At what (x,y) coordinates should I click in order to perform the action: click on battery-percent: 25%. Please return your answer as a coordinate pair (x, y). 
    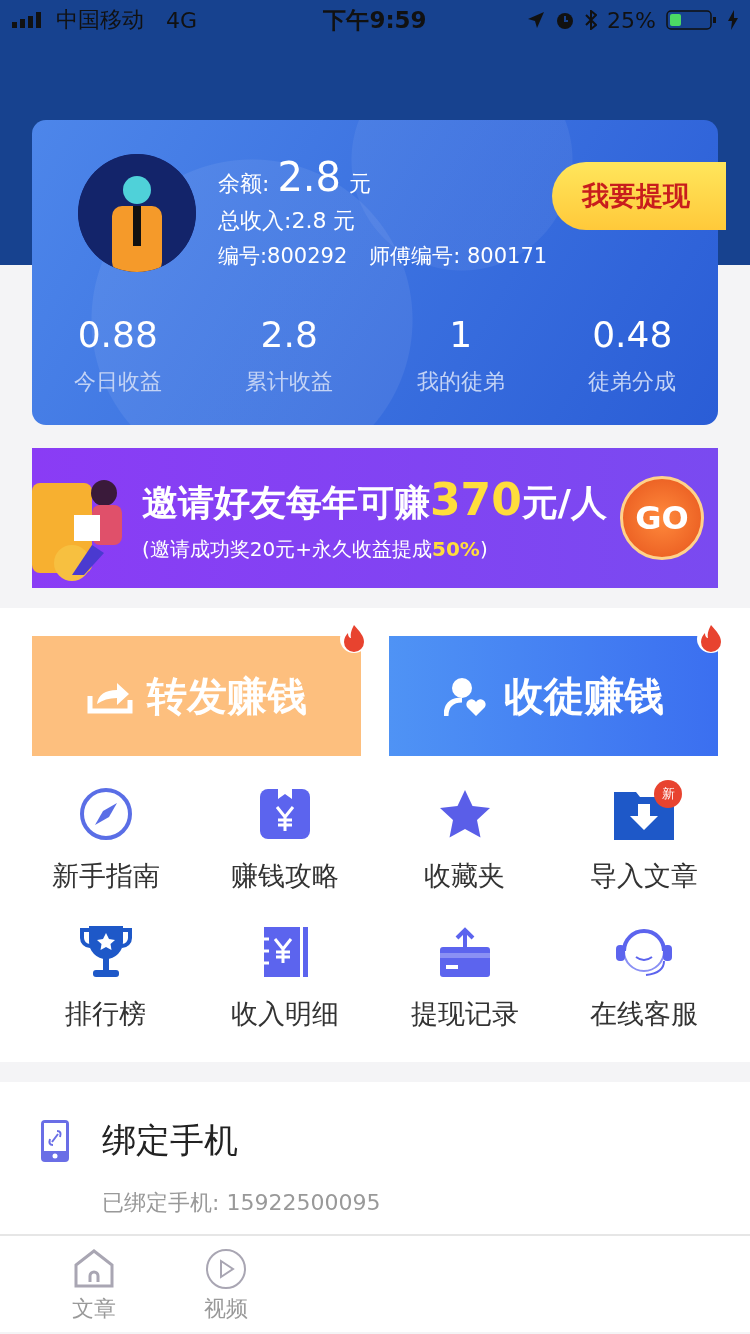
    Looking at the image, I should click on (631, 20).